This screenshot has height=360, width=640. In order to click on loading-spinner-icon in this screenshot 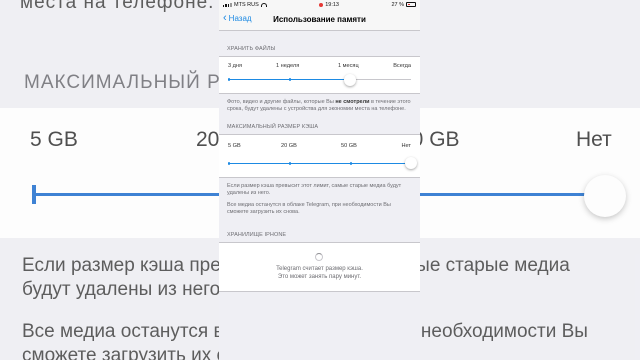, I will do `click(319, 257)`.